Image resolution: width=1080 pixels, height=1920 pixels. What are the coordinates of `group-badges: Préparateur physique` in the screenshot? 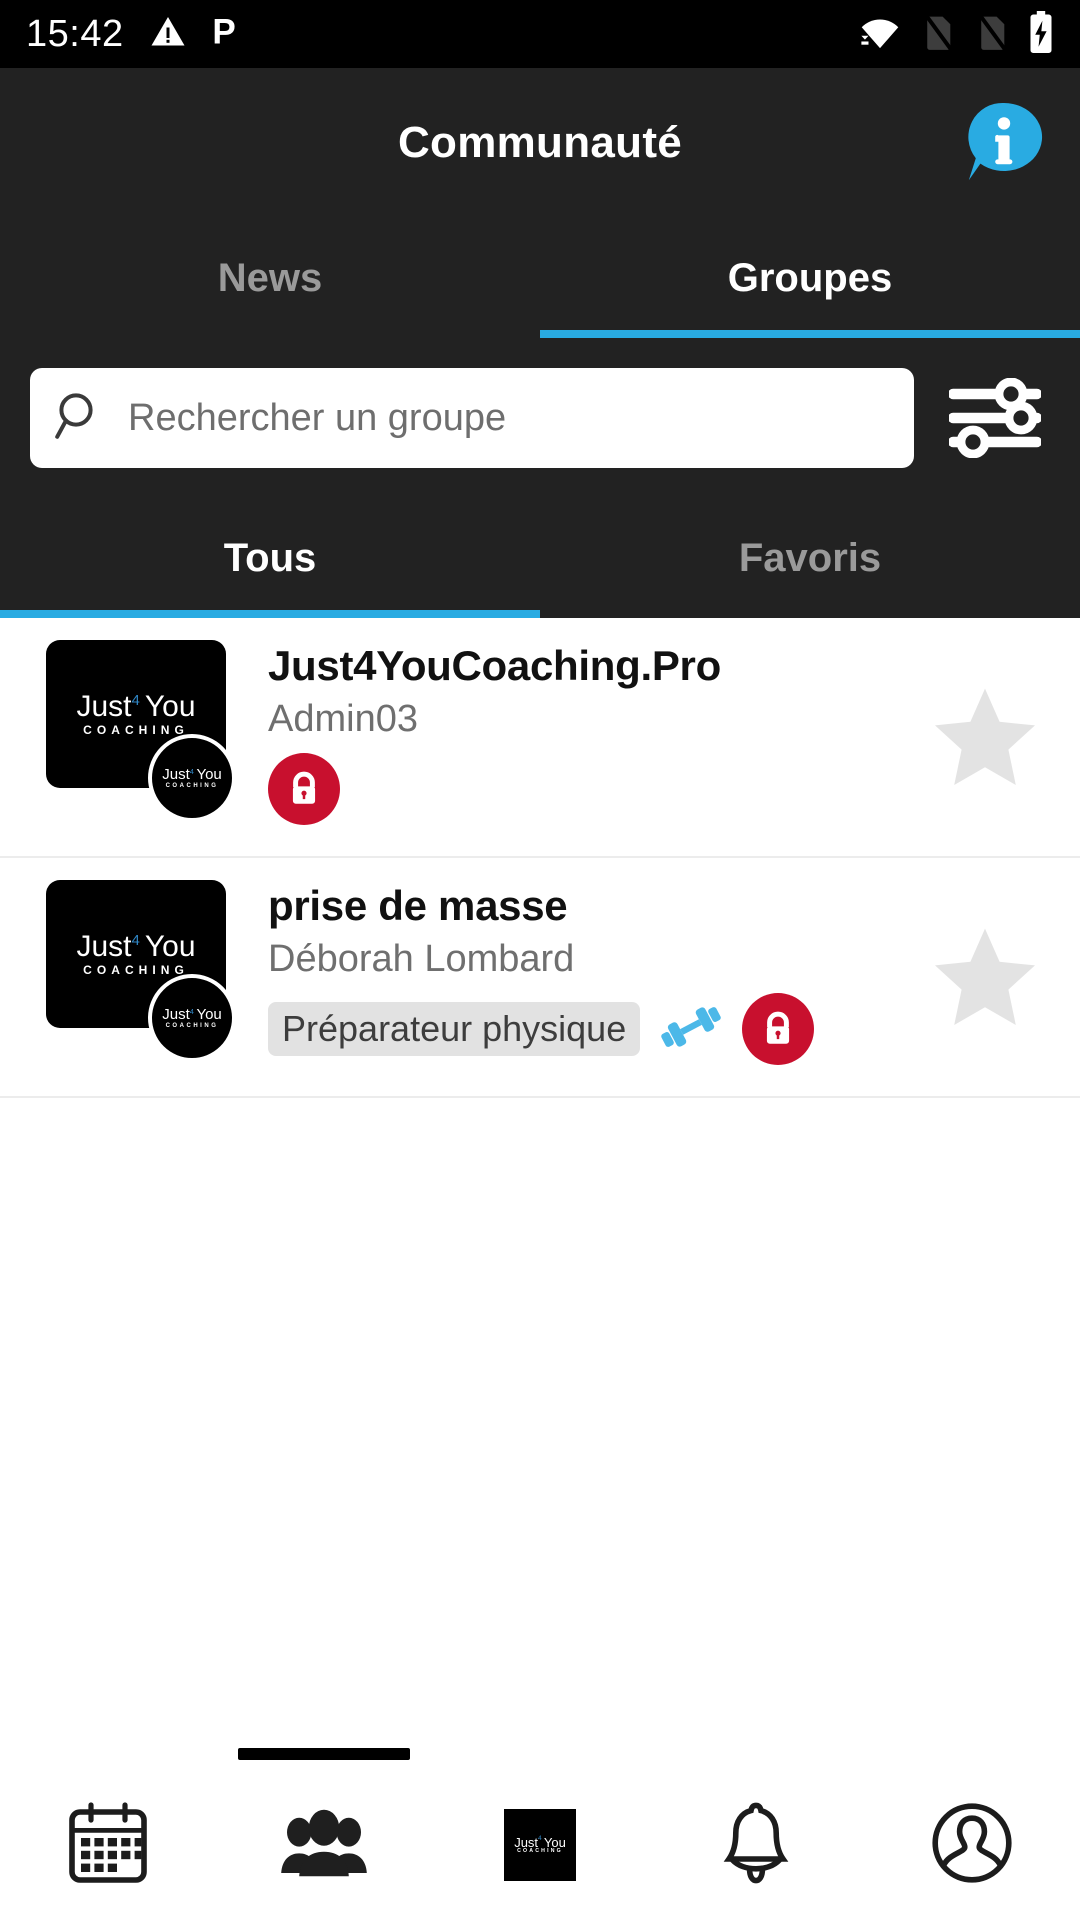 It's located at (599, 1029).